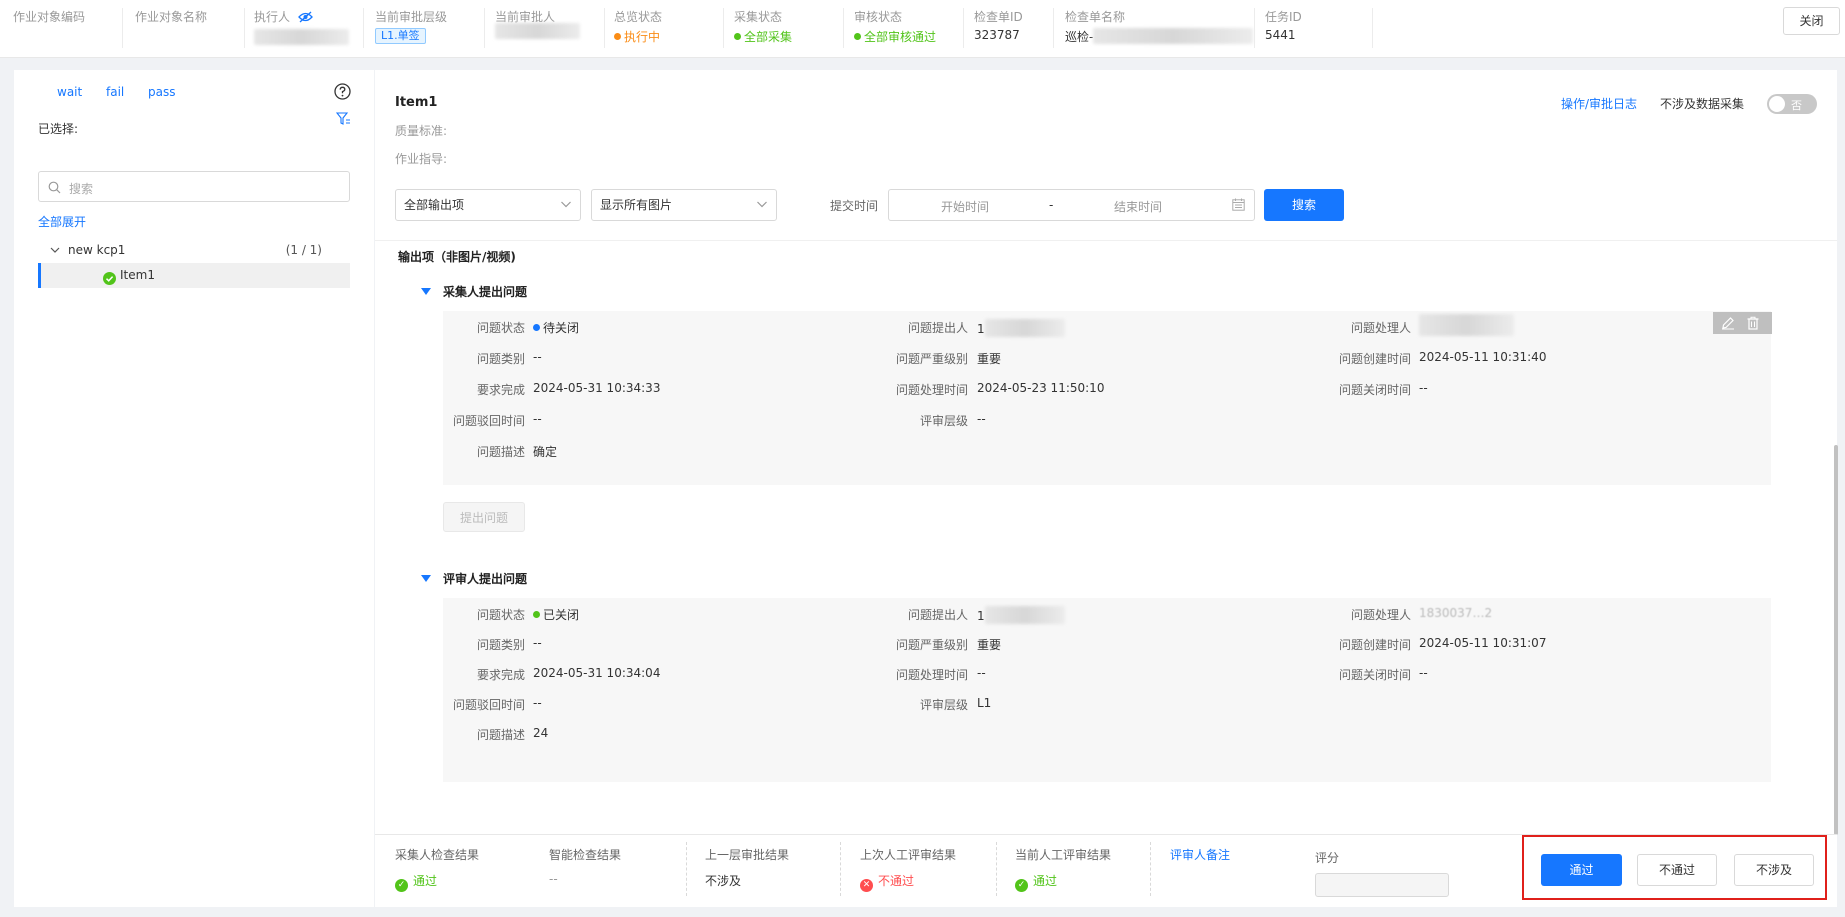 Image resolution: width=1845 pixels, height=917 pixels. Describe the element at coordinates (115, 92) in the screenshot. I see `filter-fail: fail` at that location.